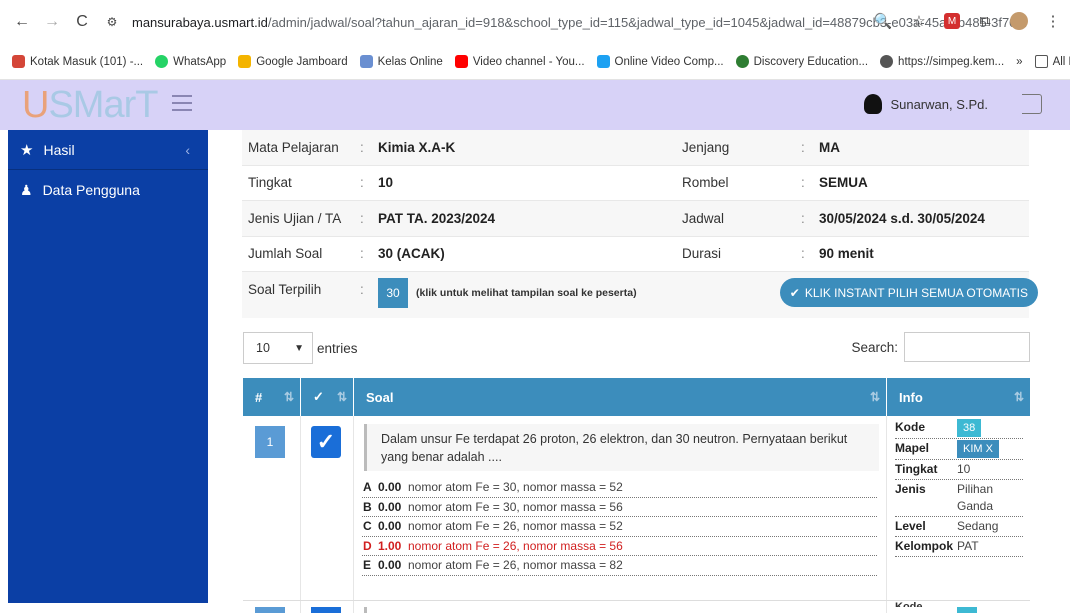 The image size is (1070, 613). I want to click on info-row: Tingkat : 10 Rombel : SEMUA, so click(635, 183).